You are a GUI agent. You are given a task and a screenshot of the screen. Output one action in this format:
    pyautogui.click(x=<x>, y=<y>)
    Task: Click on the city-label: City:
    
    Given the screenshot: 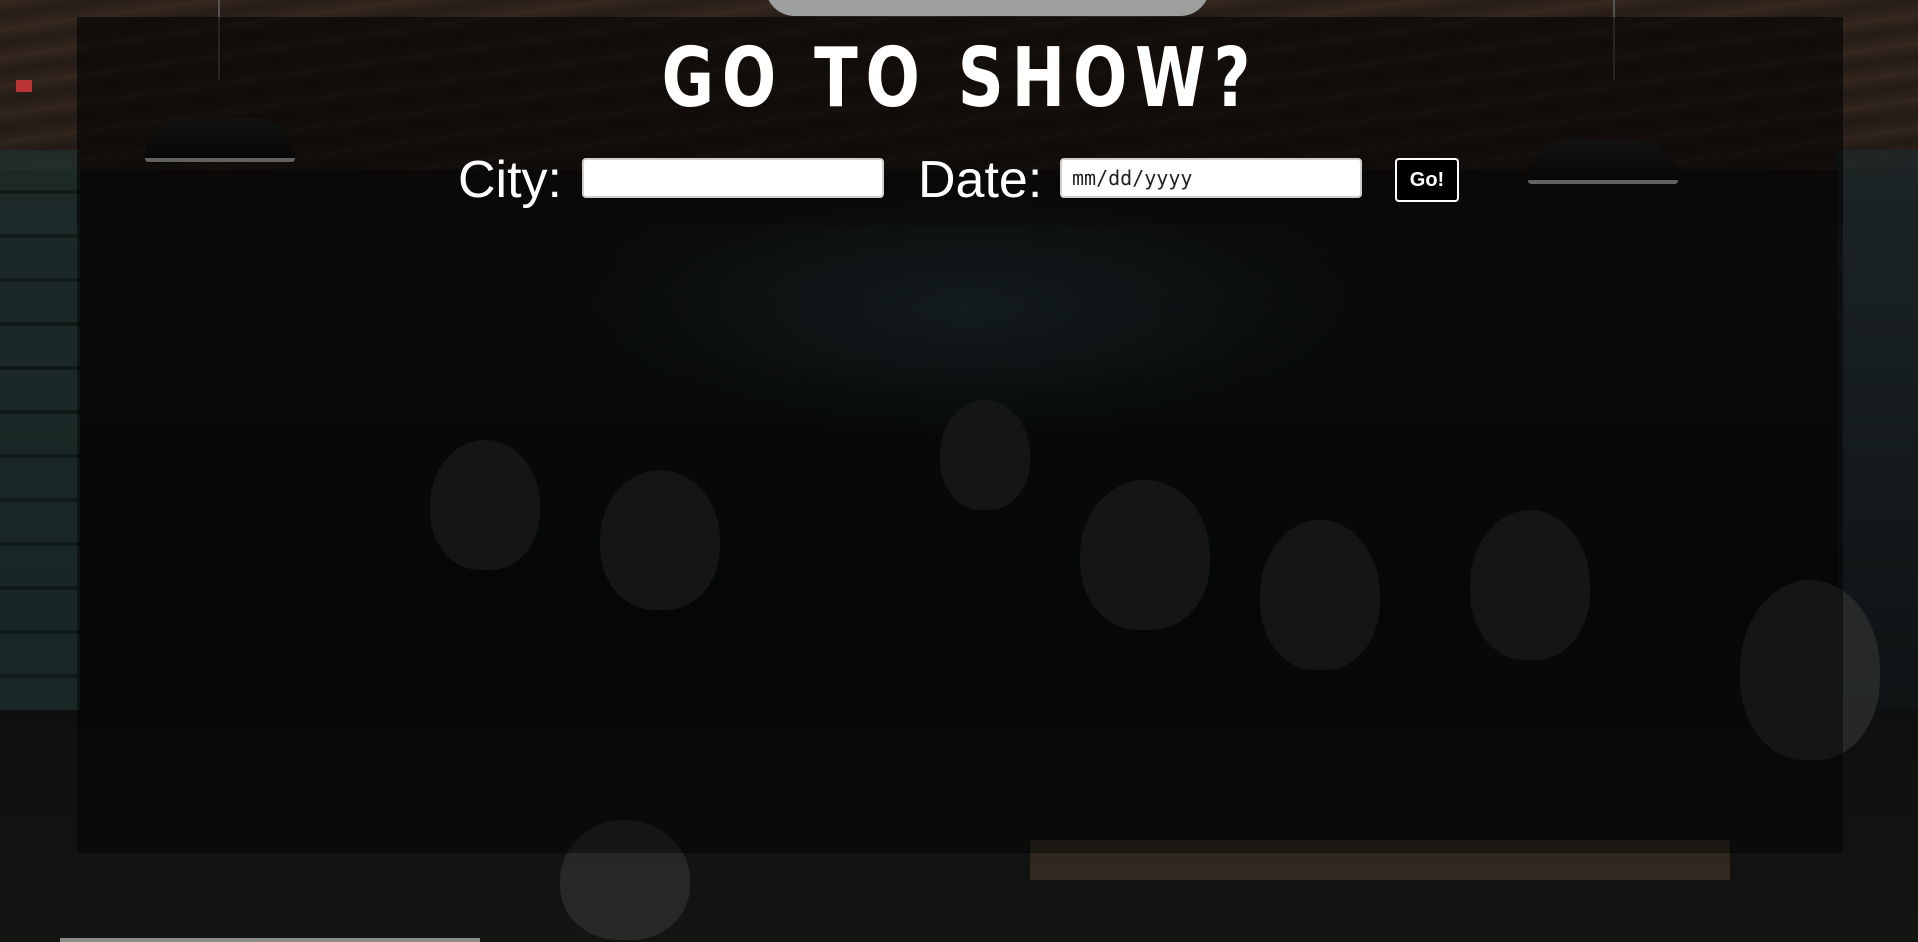 What is the action you would take?
    pyautogui.click(x=510, y=180)
    